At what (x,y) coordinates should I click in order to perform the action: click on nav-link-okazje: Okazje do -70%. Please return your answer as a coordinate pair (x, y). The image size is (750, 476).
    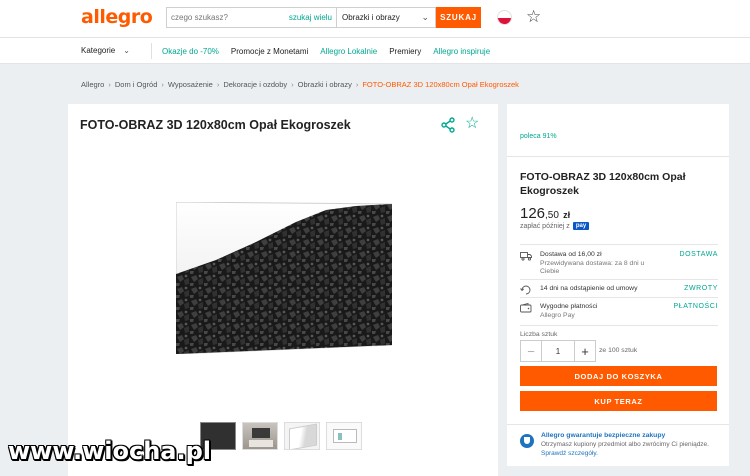
    Looking at the image, I should click on (190, 51).